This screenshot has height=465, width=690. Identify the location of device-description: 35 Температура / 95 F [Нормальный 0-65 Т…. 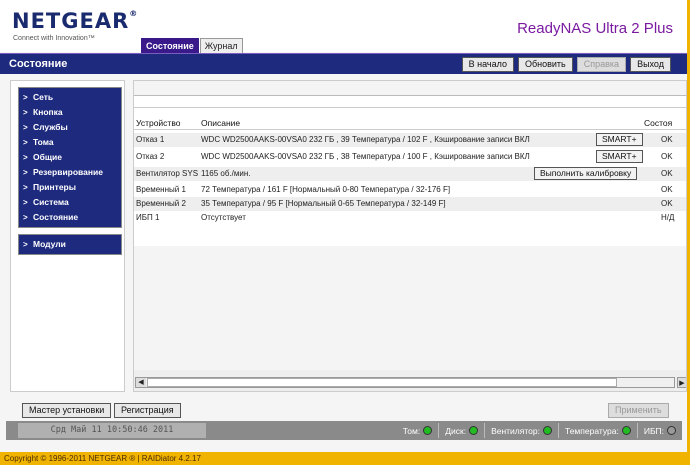
(323, 203).